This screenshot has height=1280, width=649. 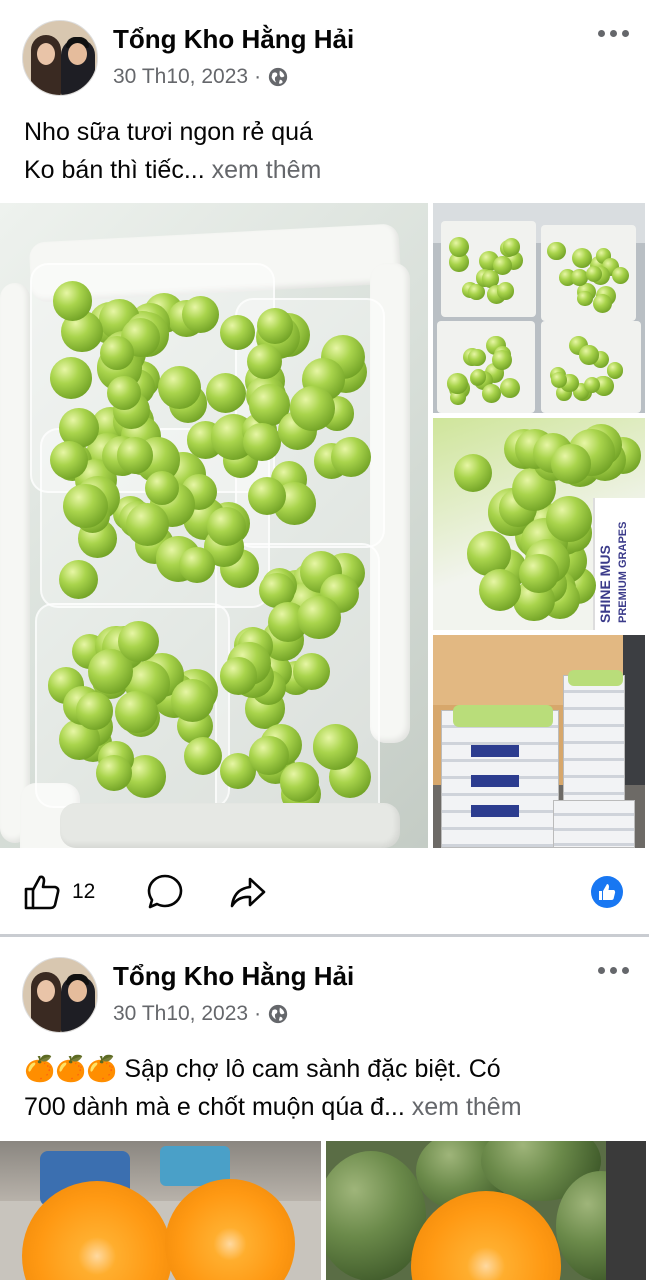 I want to click on caption-line: Nho sữa tươi ngon rẻ quá, so click(x=168, y=132).